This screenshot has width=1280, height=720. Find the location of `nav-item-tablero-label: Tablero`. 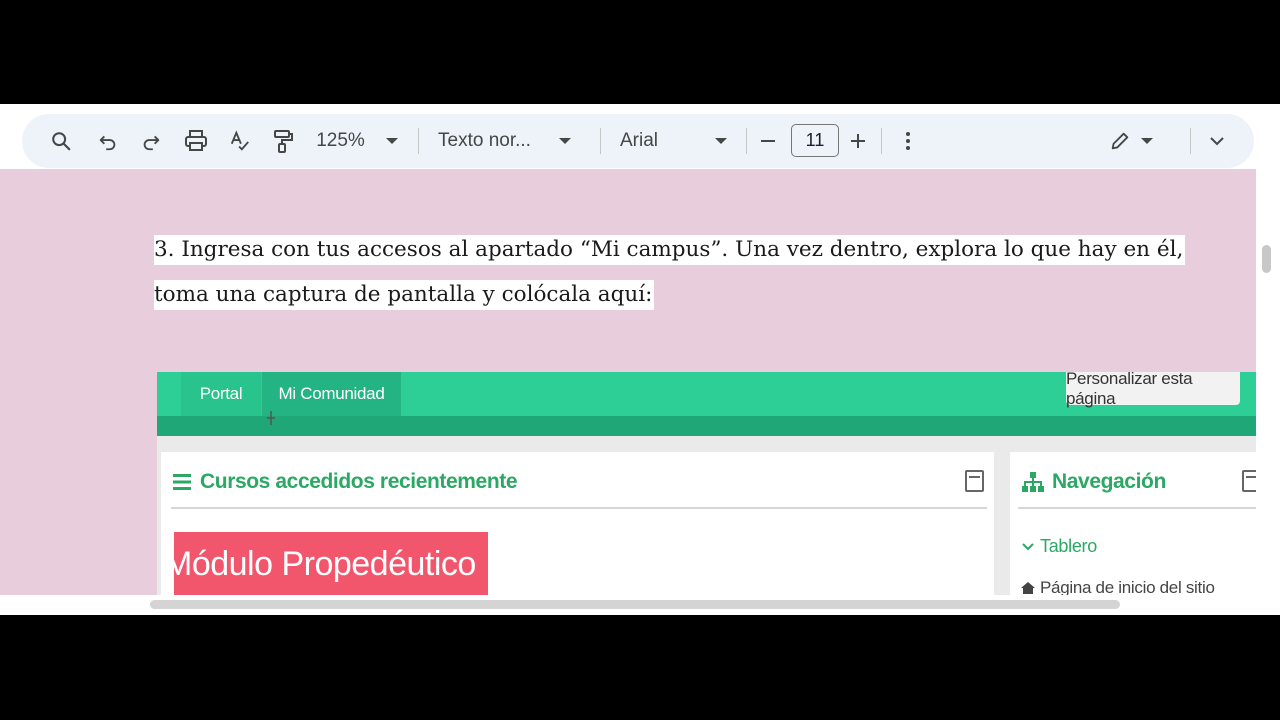

nav-item-tablero-label: Tablero is located at coordinates (1068, 546).